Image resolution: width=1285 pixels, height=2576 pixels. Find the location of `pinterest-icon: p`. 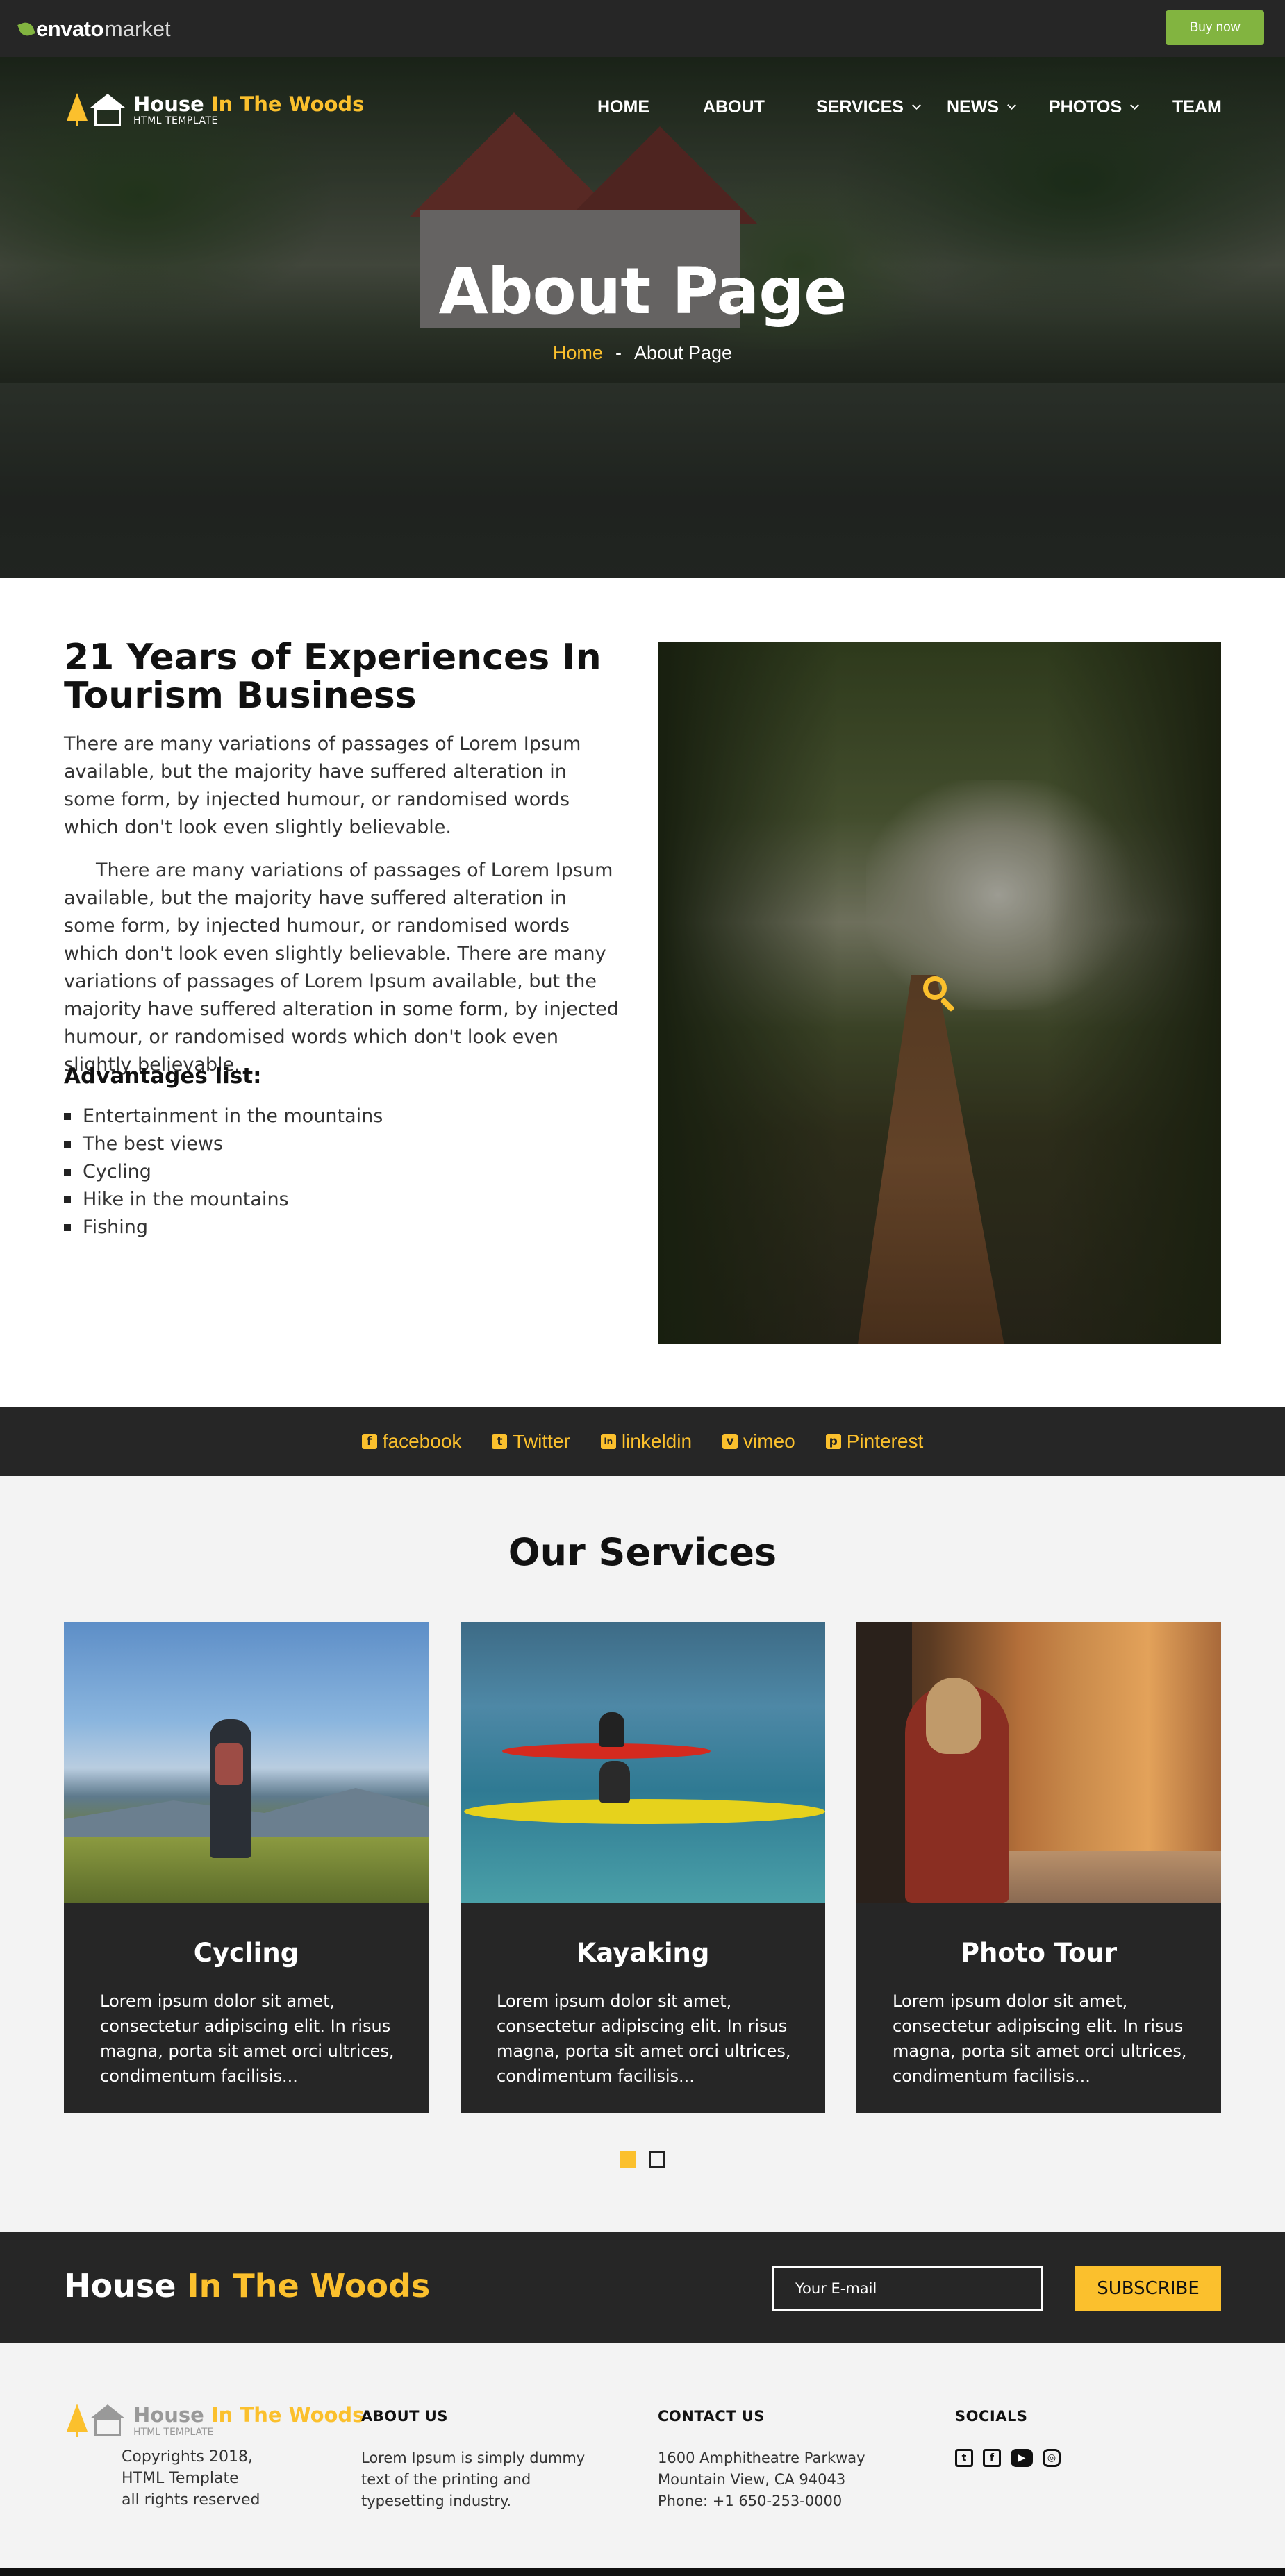

pinterest-icon: p is located at coordinates (833, 1441).